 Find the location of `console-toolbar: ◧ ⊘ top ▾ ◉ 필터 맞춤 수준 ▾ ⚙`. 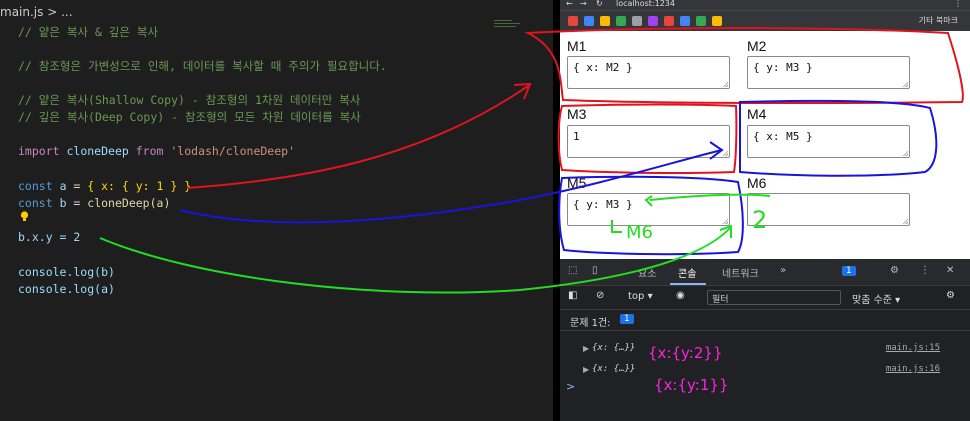

console-toolbar: ◧ ⊘ top ▾ ◉ 필터 맞춤 수준 ▾ ⚙ is located at coordinates (765, 298).